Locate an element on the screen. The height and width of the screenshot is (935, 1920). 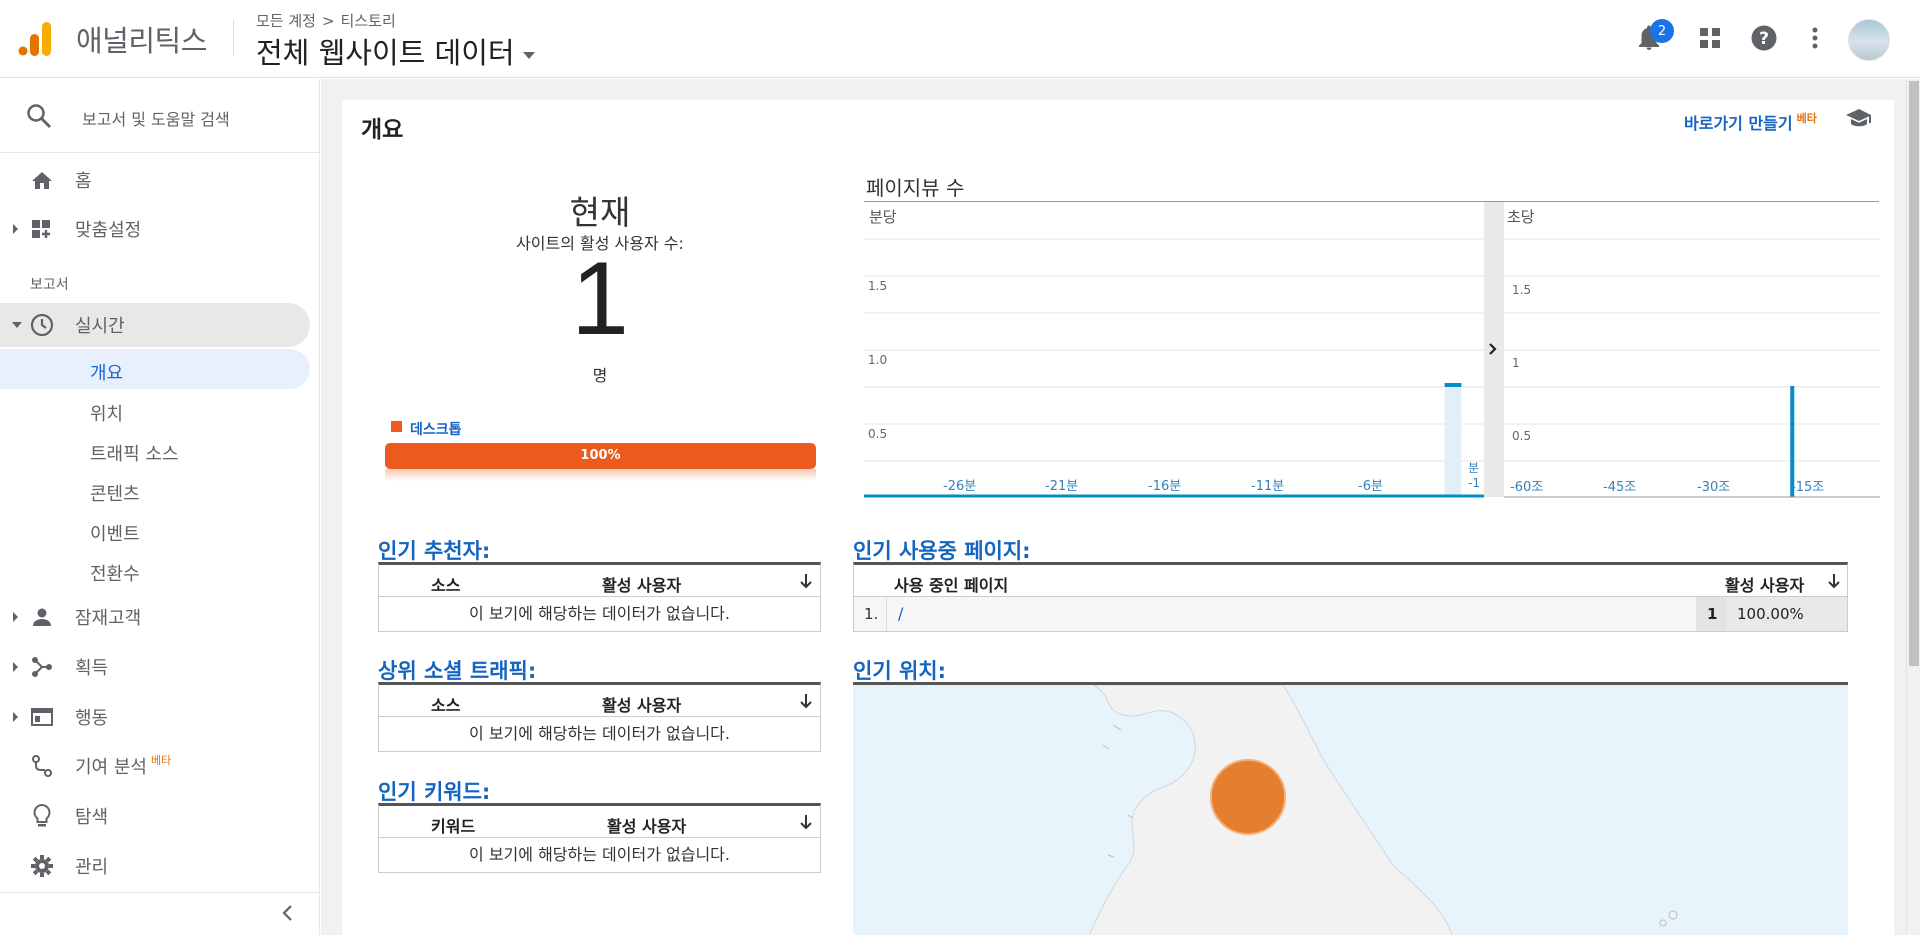
search-icon is located at coordinates (39, 116).